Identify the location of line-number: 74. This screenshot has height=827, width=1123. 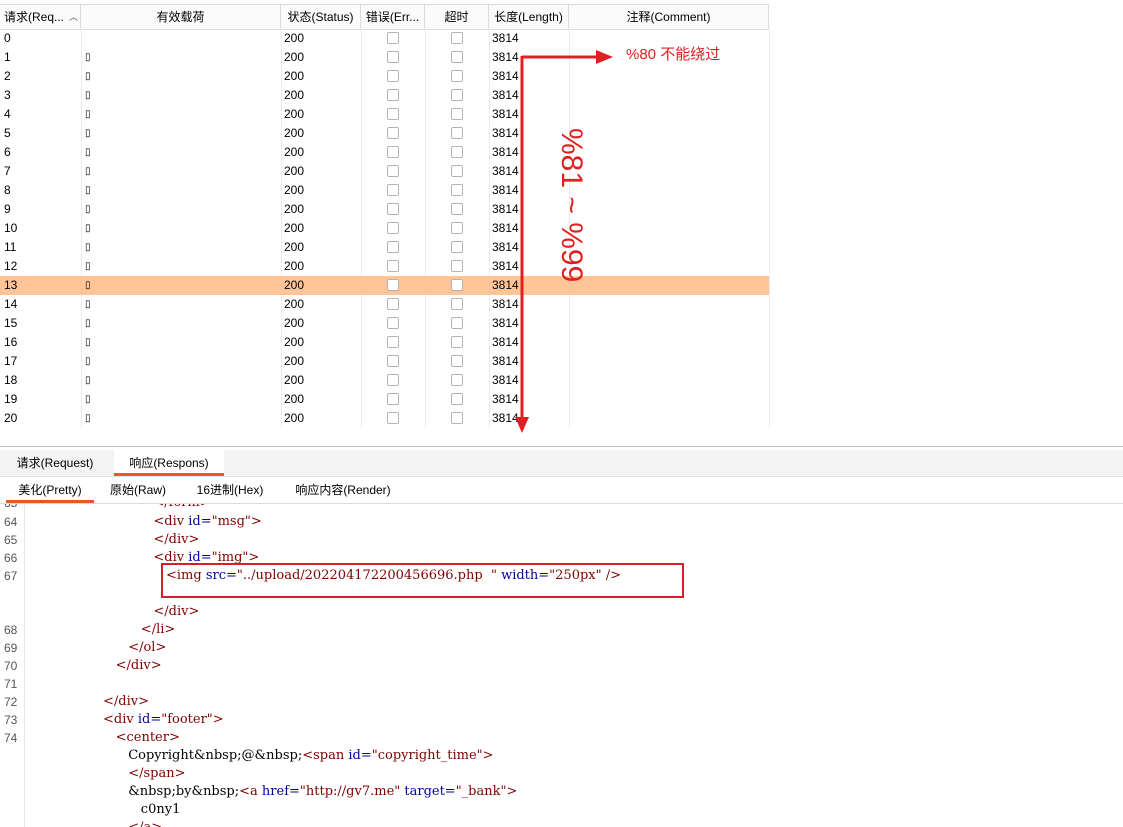
(11, 738).